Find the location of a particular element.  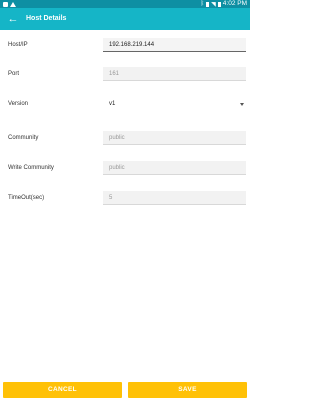

wifi-icon: ◥ is located at coordinates (213, 4).